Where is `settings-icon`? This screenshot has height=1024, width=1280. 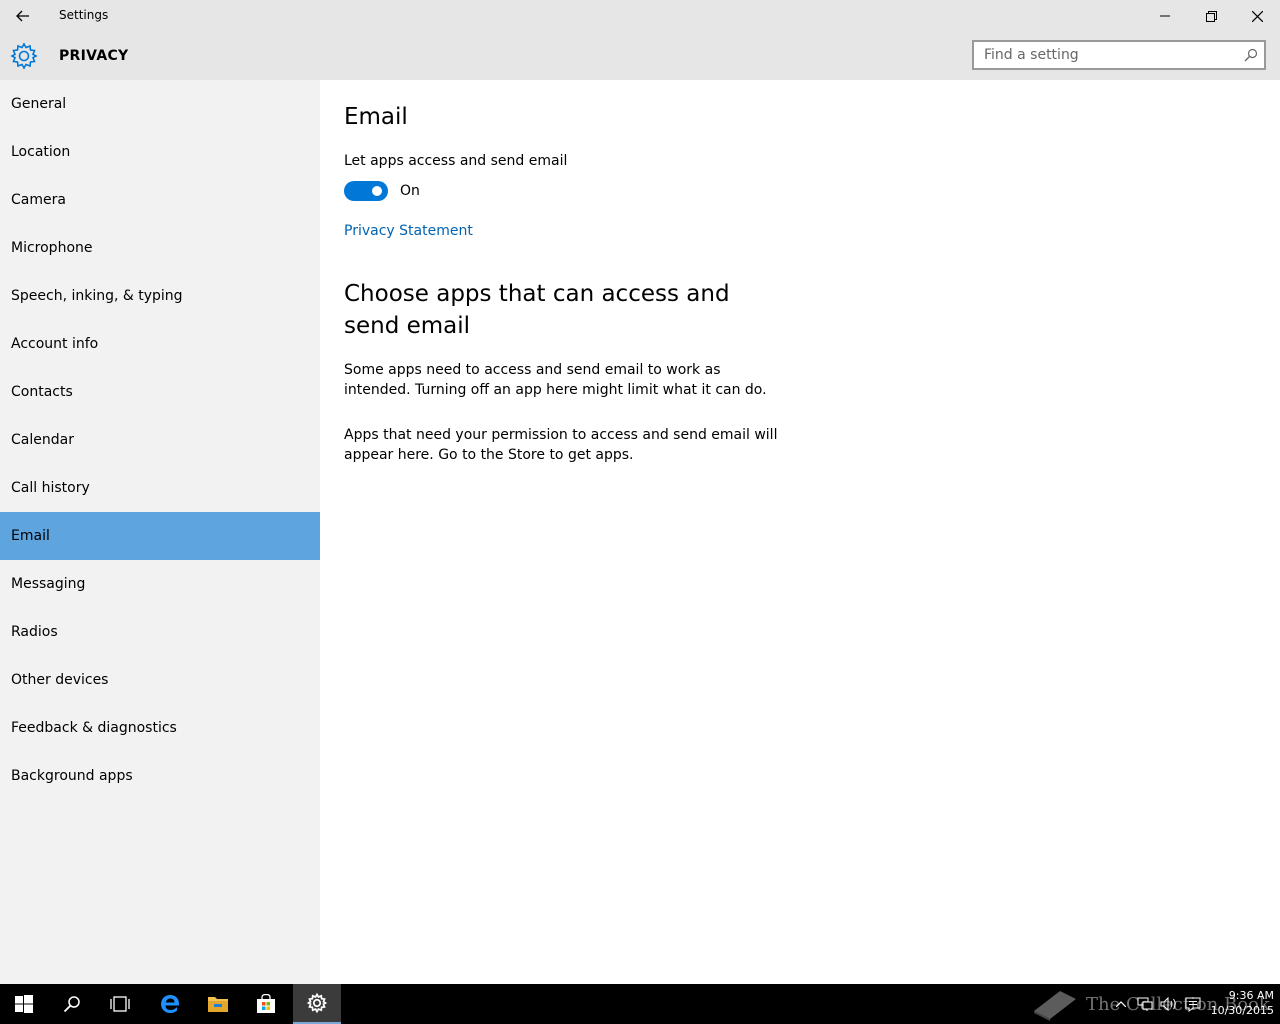
settings-icon is located at coordinates (317, 1003).